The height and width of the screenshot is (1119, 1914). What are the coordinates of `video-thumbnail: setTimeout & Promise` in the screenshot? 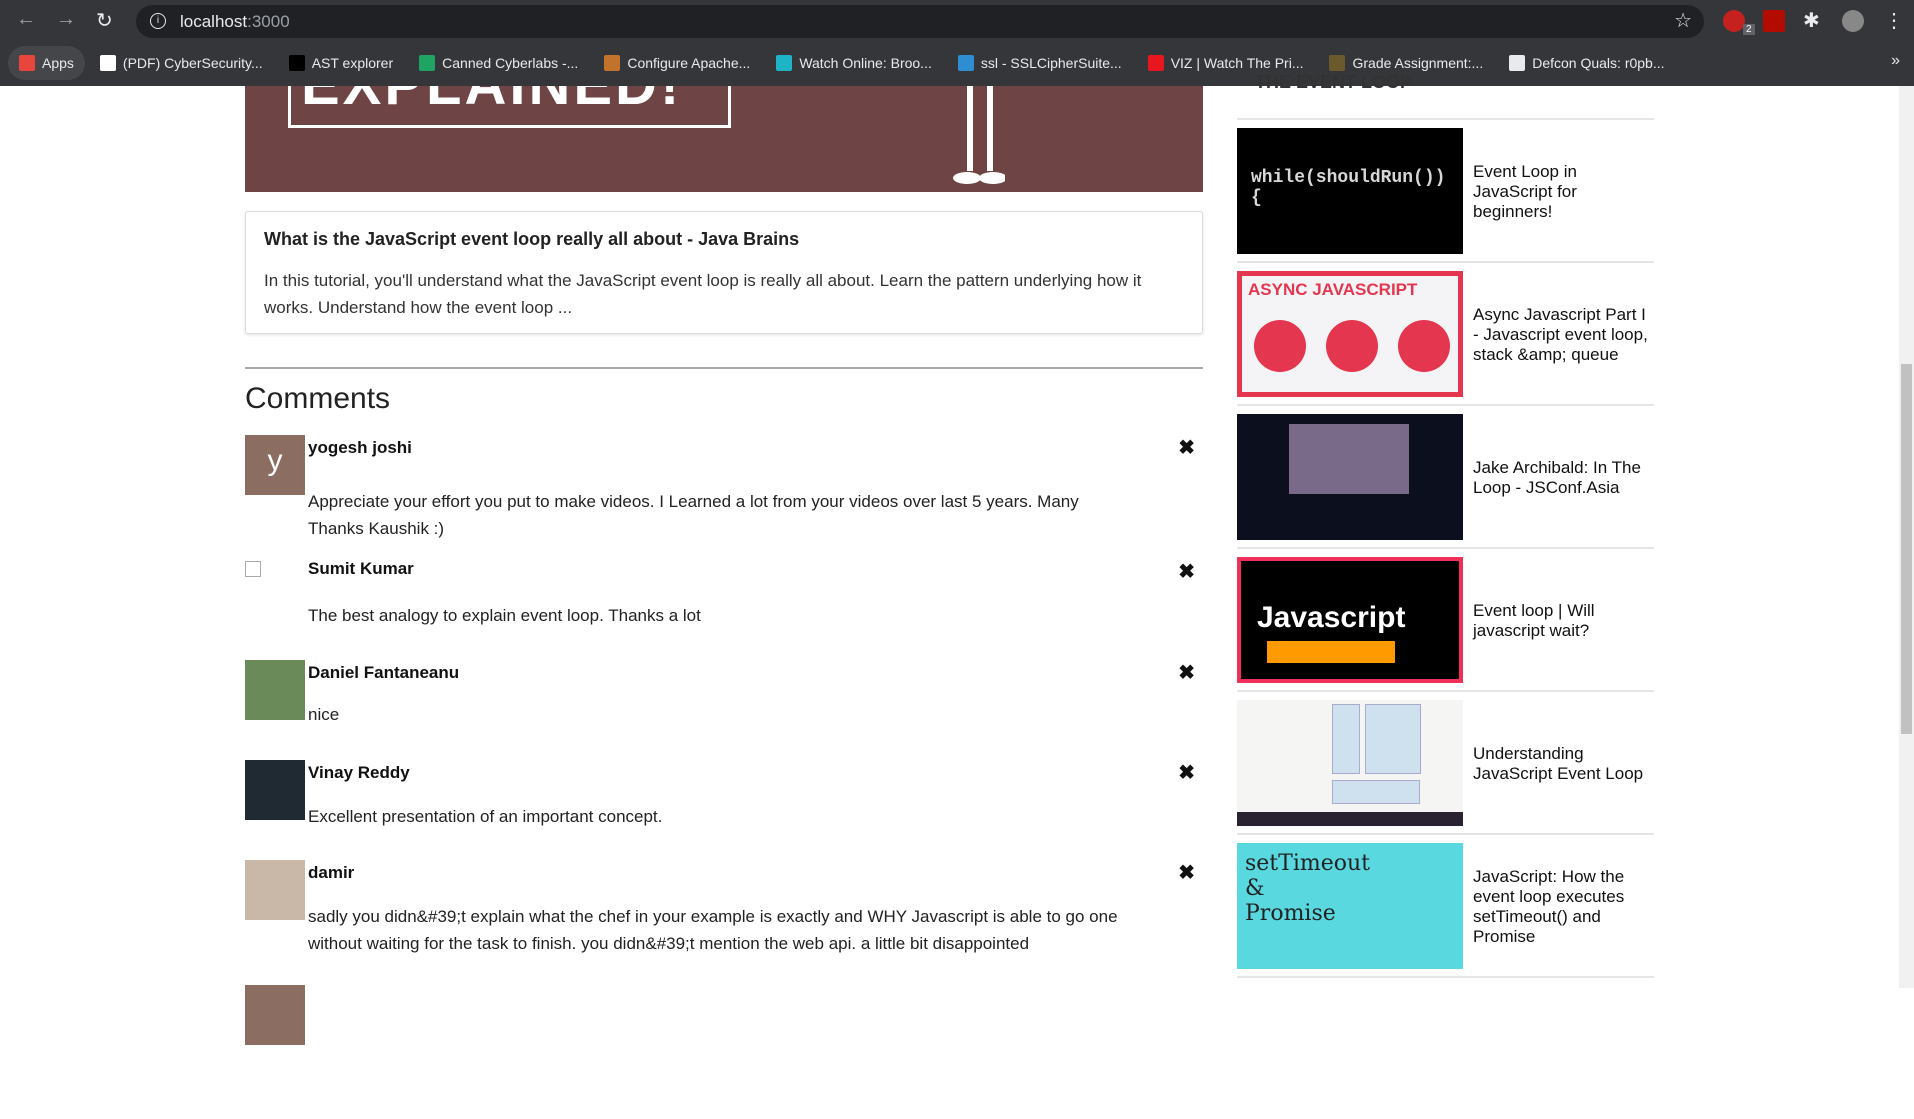 It's located at (1350, 906).